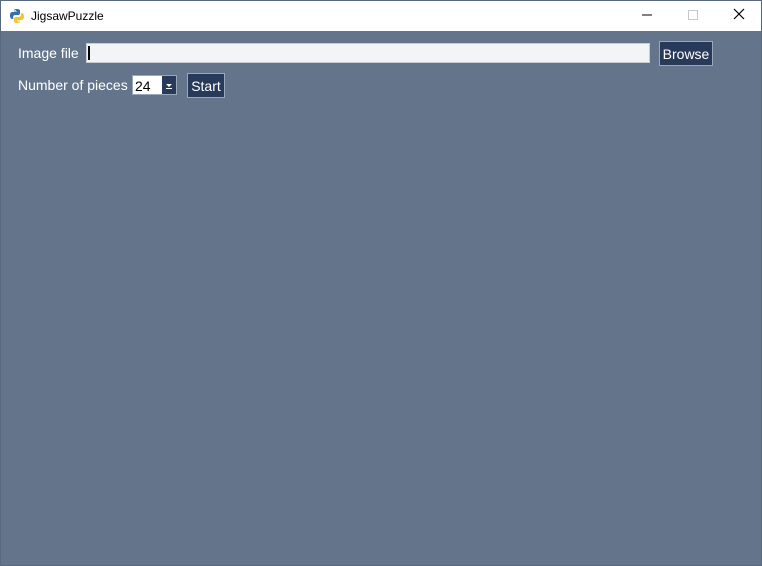 This screenshot has width=762, height=566. I want to click on python-icon, so click(17, 16).